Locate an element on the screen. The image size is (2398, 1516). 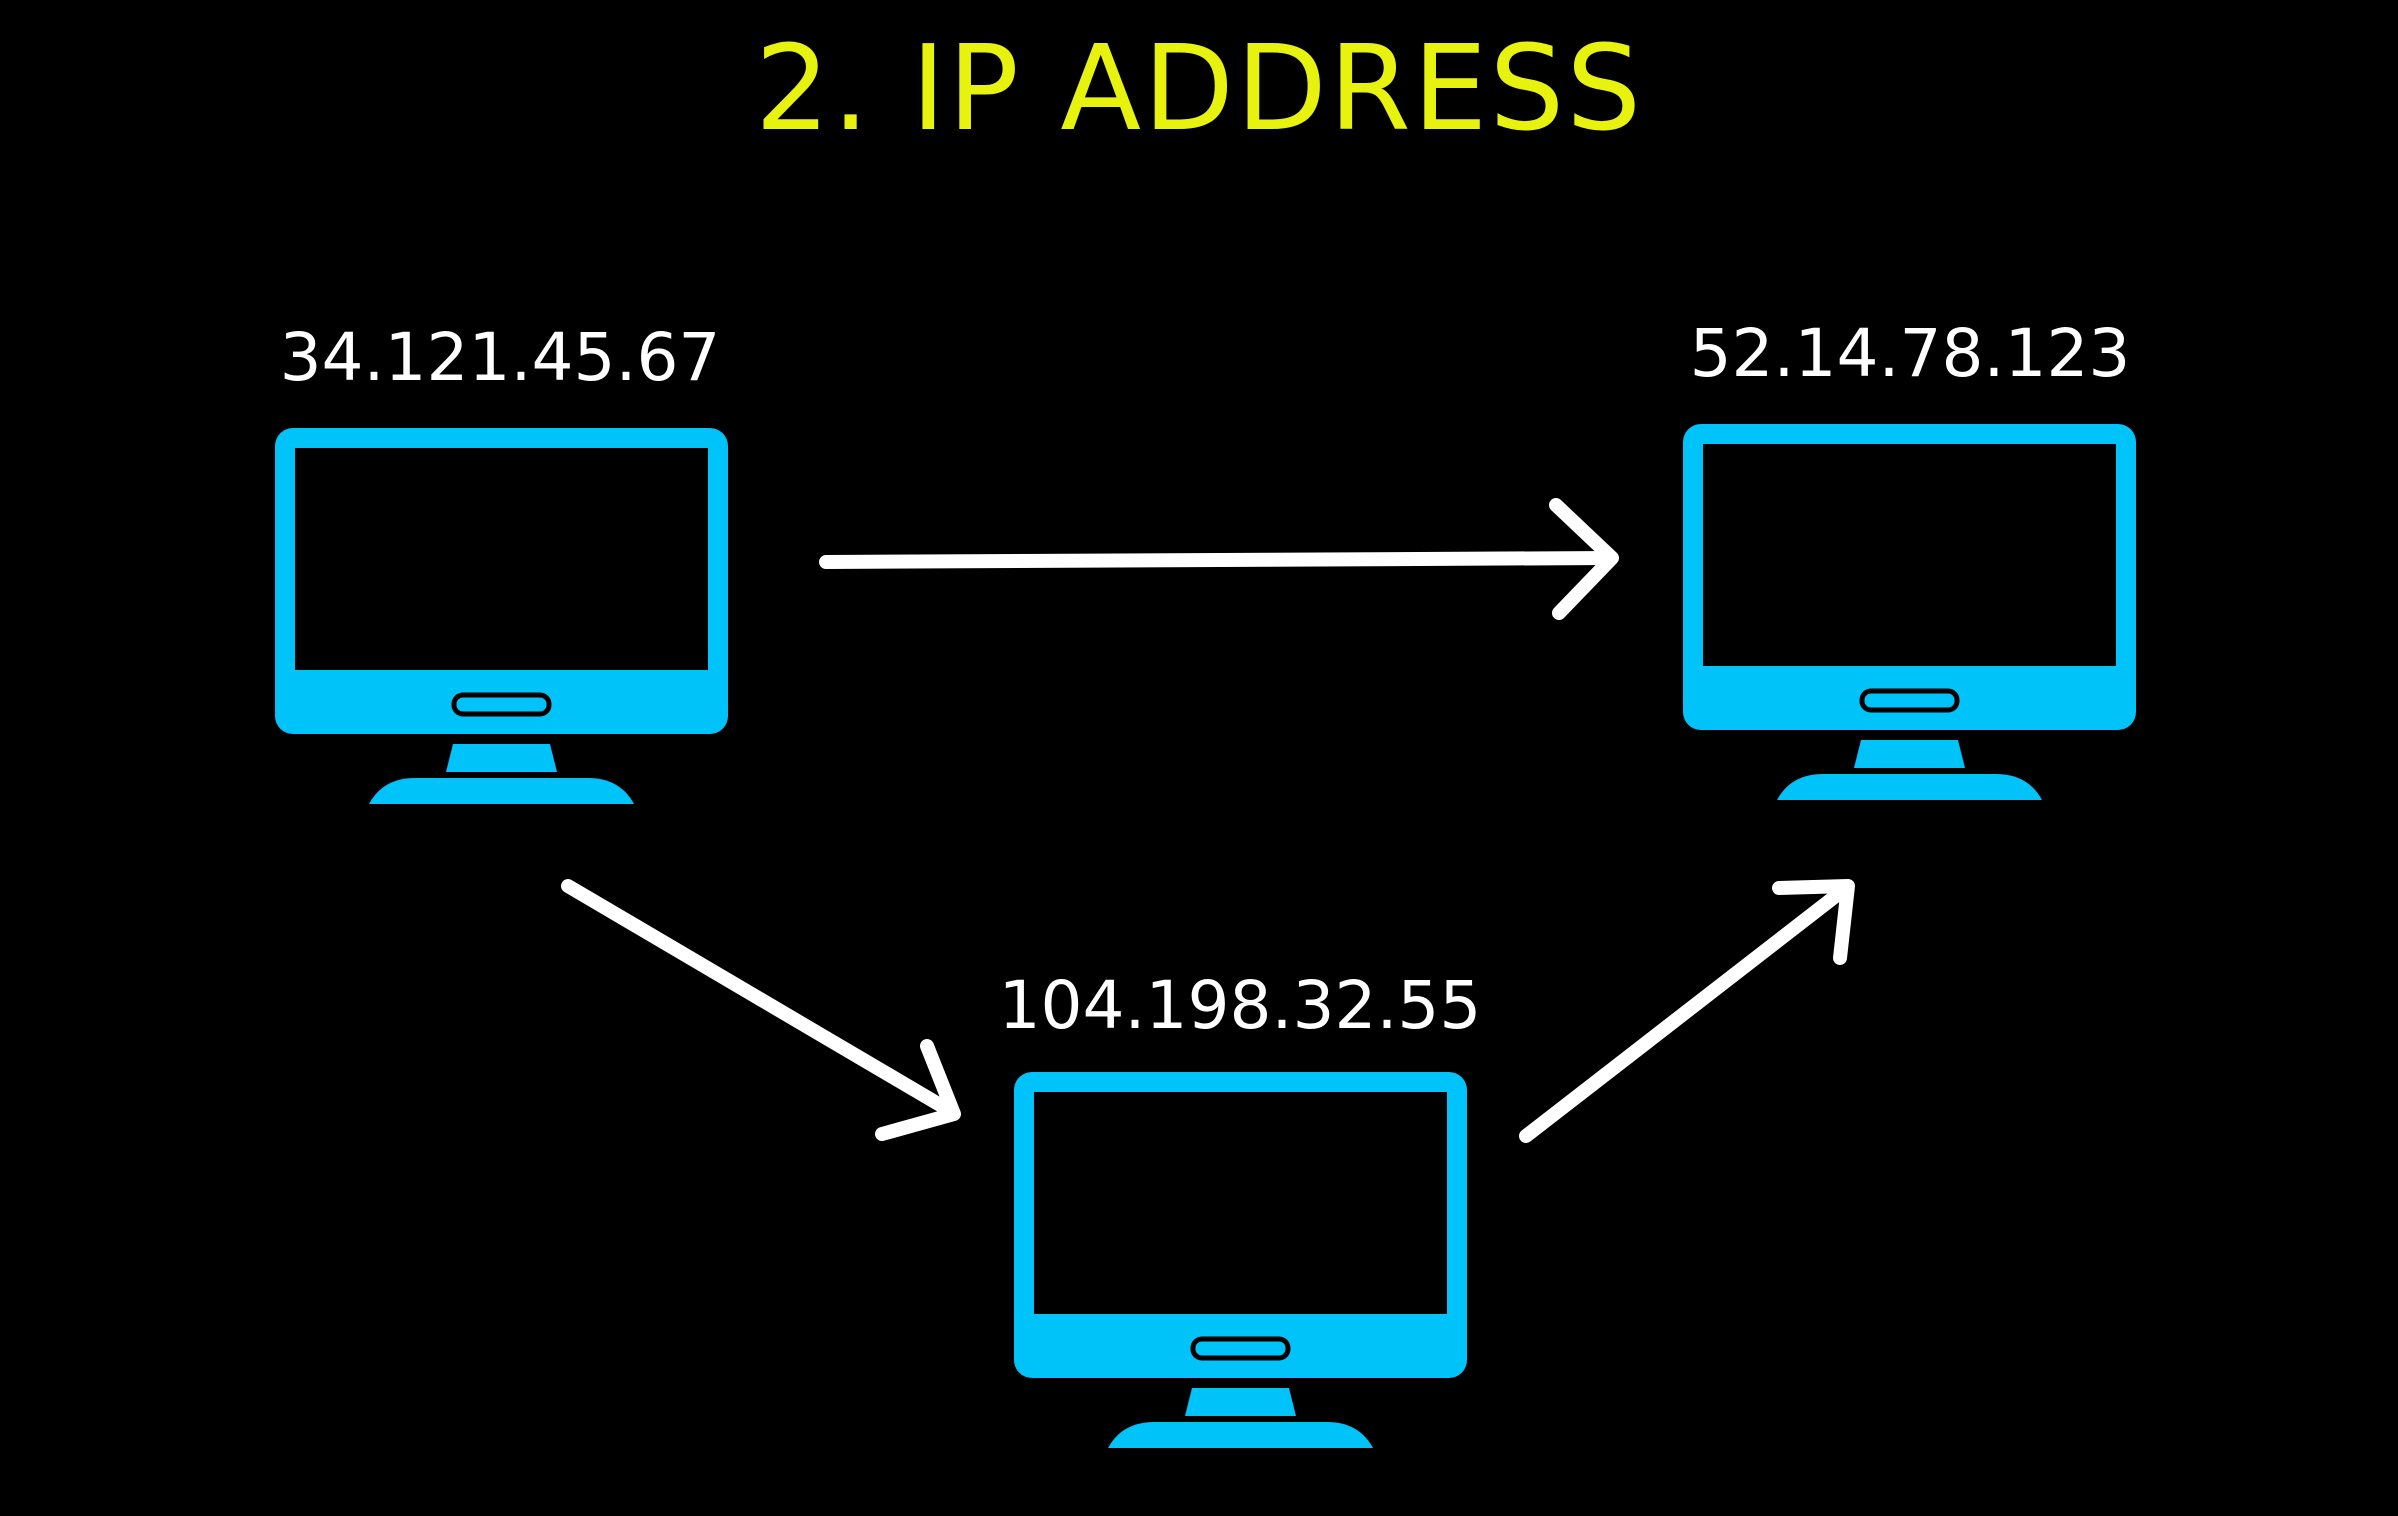
arrow-middle-to-right is located at coordinates (1687, 1011).